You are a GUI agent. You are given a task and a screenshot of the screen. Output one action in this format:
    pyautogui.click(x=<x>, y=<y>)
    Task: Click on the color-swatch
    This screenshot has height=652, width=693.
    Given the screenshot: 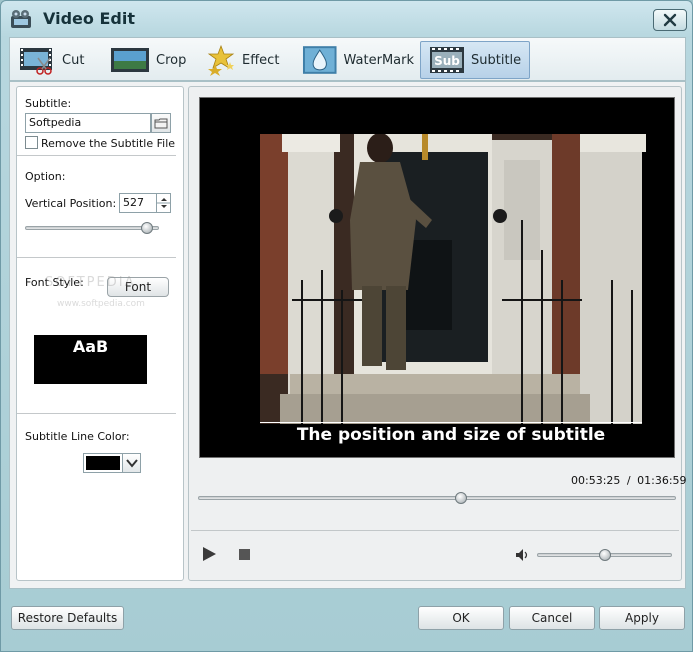 What is the action you would take?
    pyautogui.click(x=103, y=463)
    